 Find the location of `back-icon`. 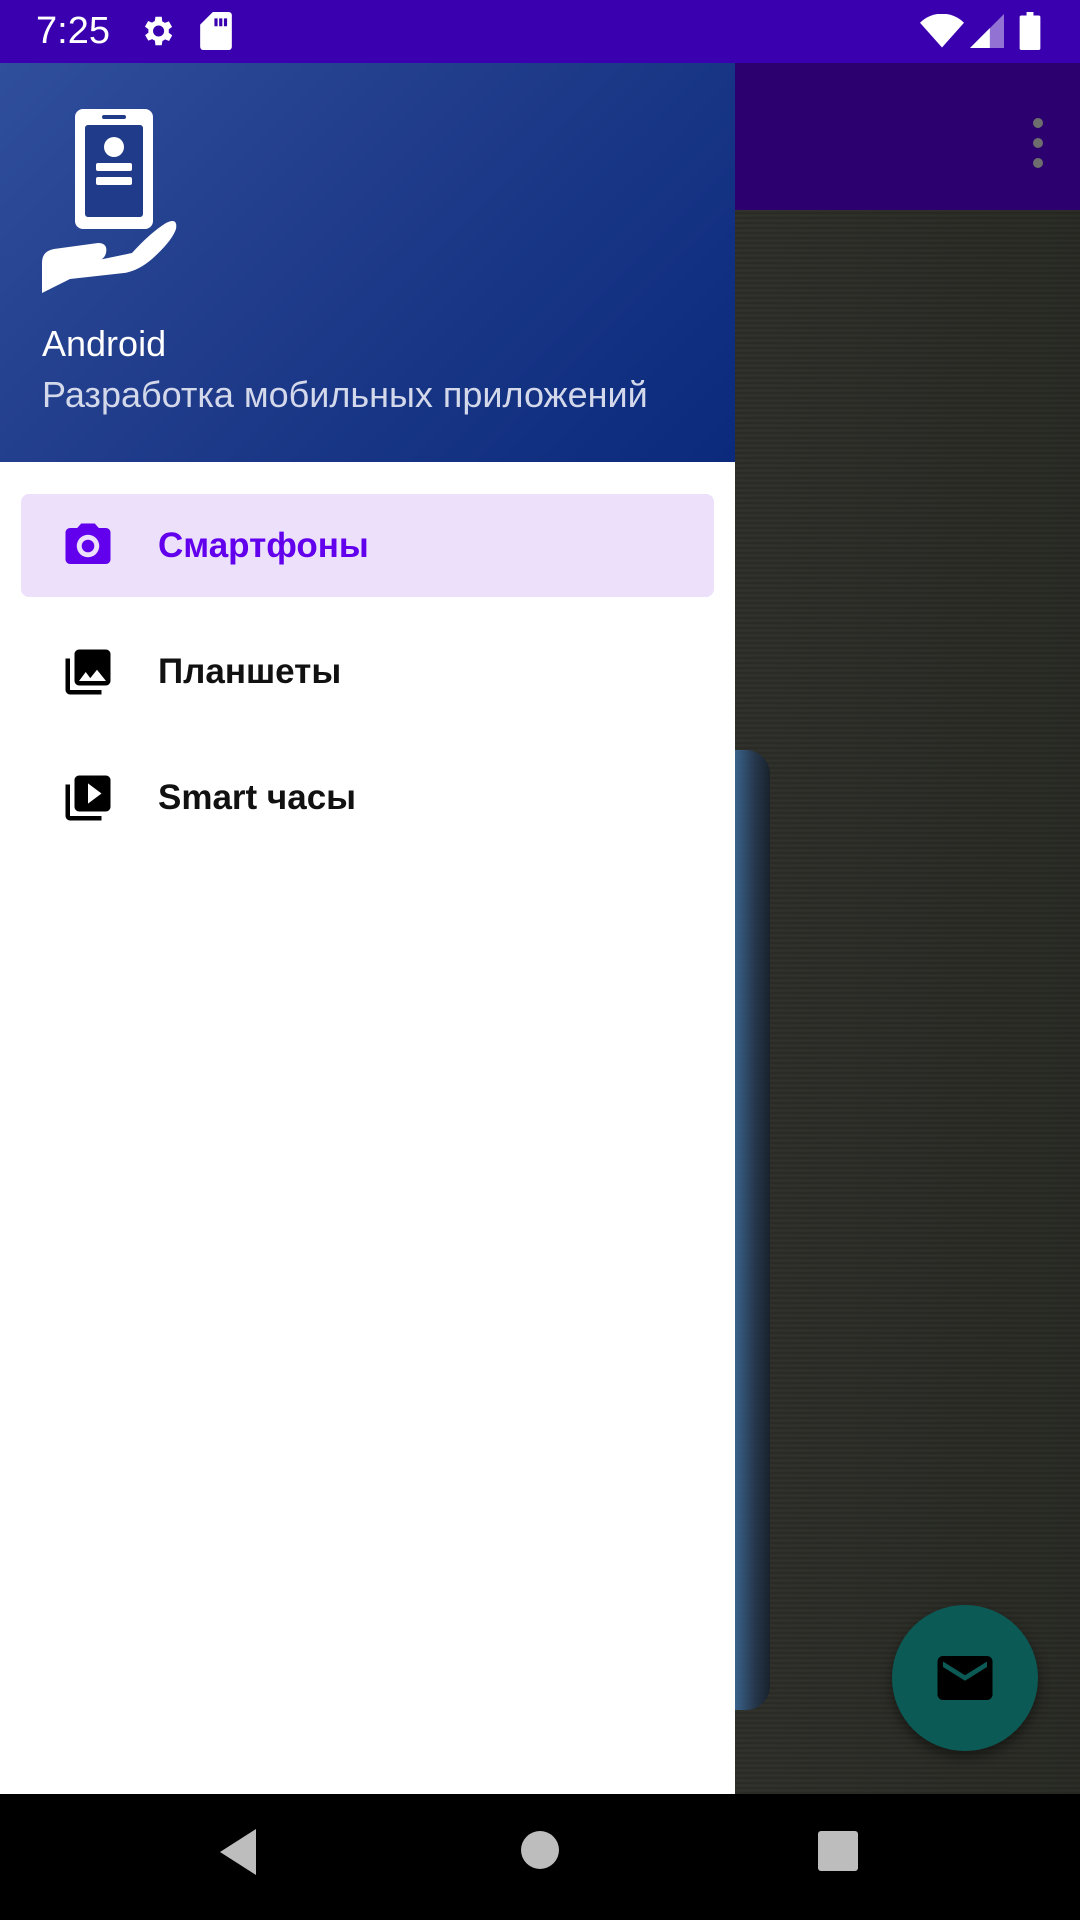

back-icon is located at coordinates (238, 1854).